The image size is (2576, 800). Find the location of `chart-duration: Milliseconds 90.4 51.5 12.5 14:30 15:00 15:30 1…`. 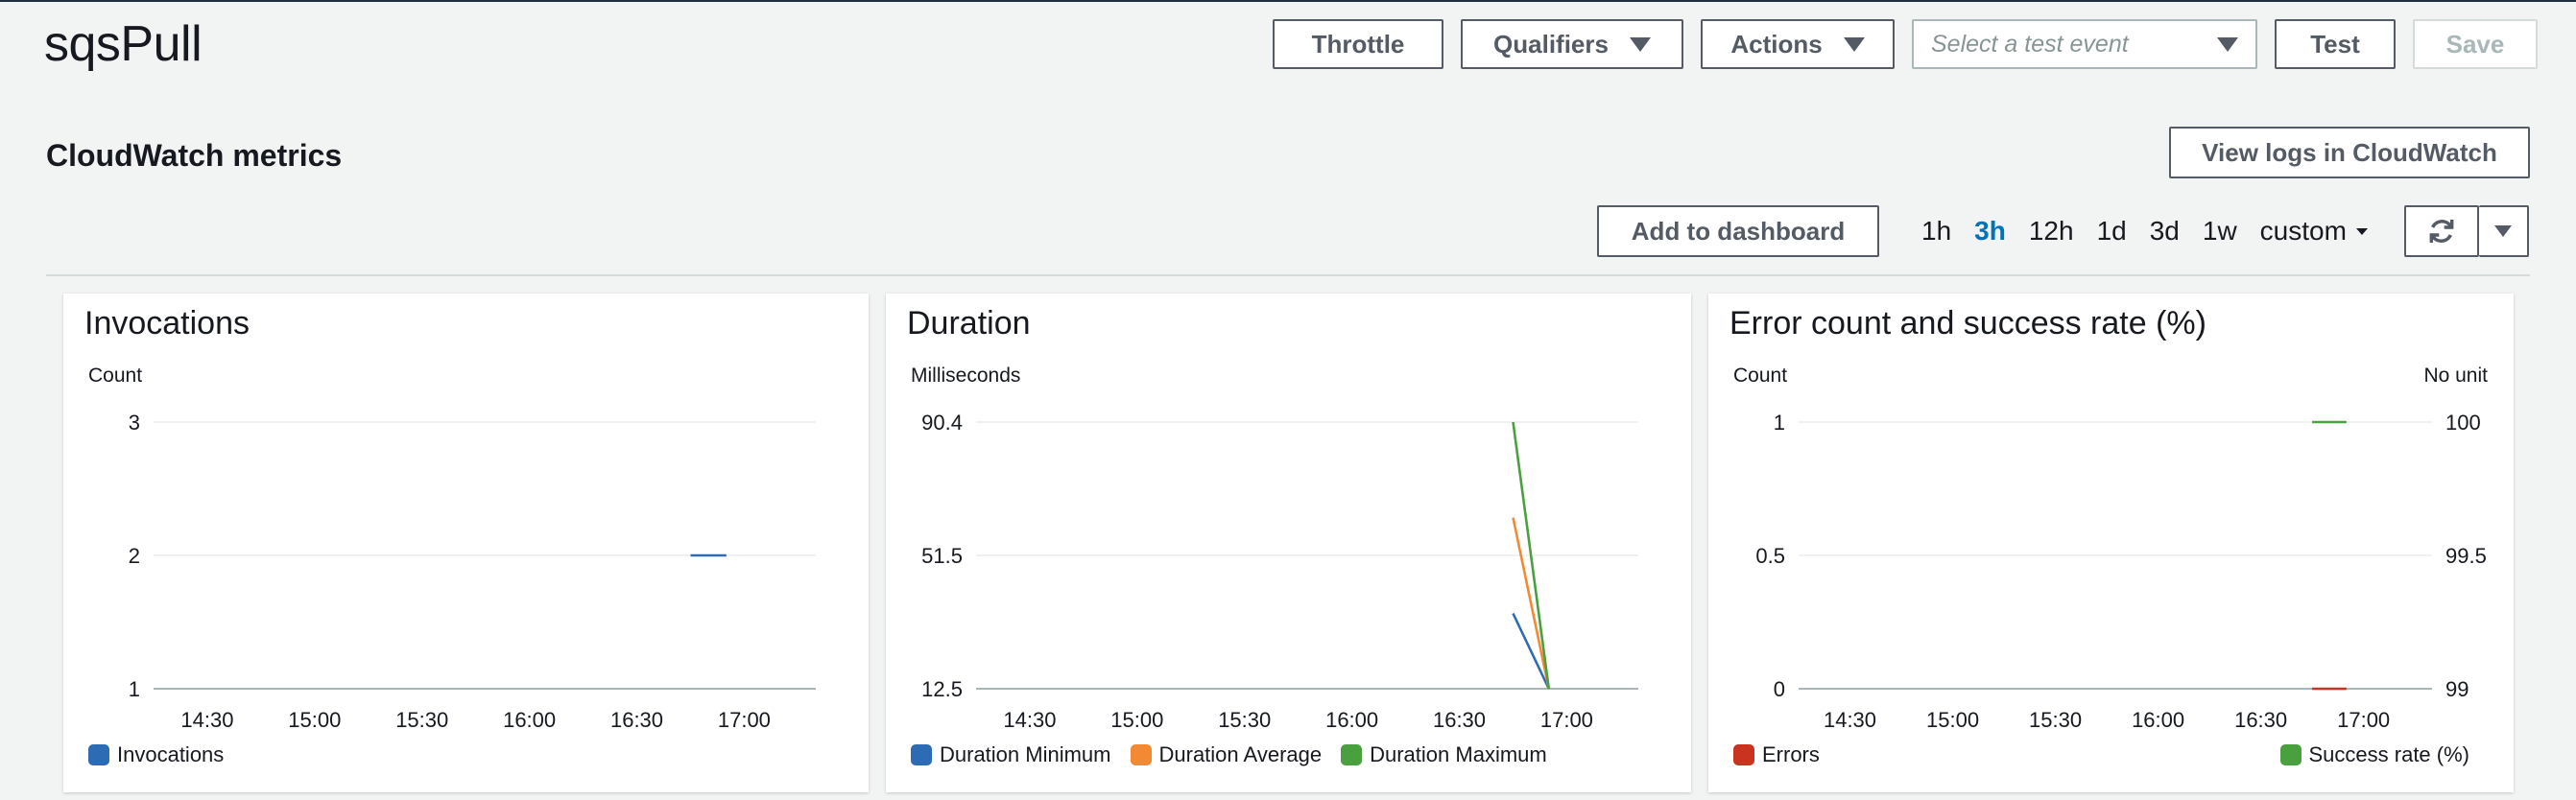

chart-duration: Milliseconds 90.4 51.5 12.5 14:30 15:00 15:30 1… is located at coordinates (1274, 548).